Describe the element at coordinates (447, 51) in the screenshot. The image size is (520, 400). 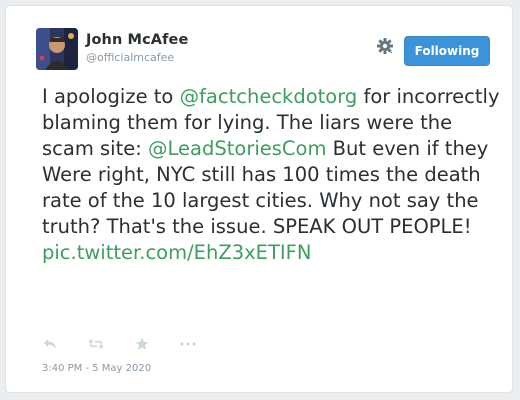
I see `following-button: Following` at that location.